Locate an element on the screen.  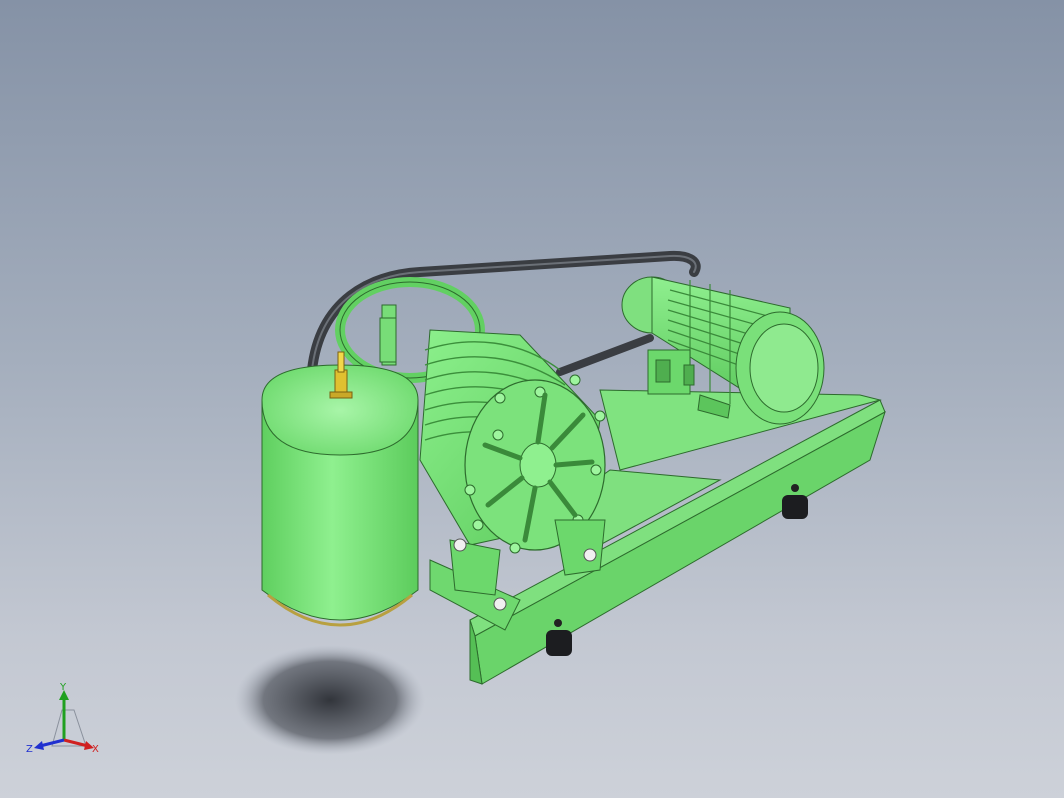
y-axis-label: Y is located at coordinates (63, 687).